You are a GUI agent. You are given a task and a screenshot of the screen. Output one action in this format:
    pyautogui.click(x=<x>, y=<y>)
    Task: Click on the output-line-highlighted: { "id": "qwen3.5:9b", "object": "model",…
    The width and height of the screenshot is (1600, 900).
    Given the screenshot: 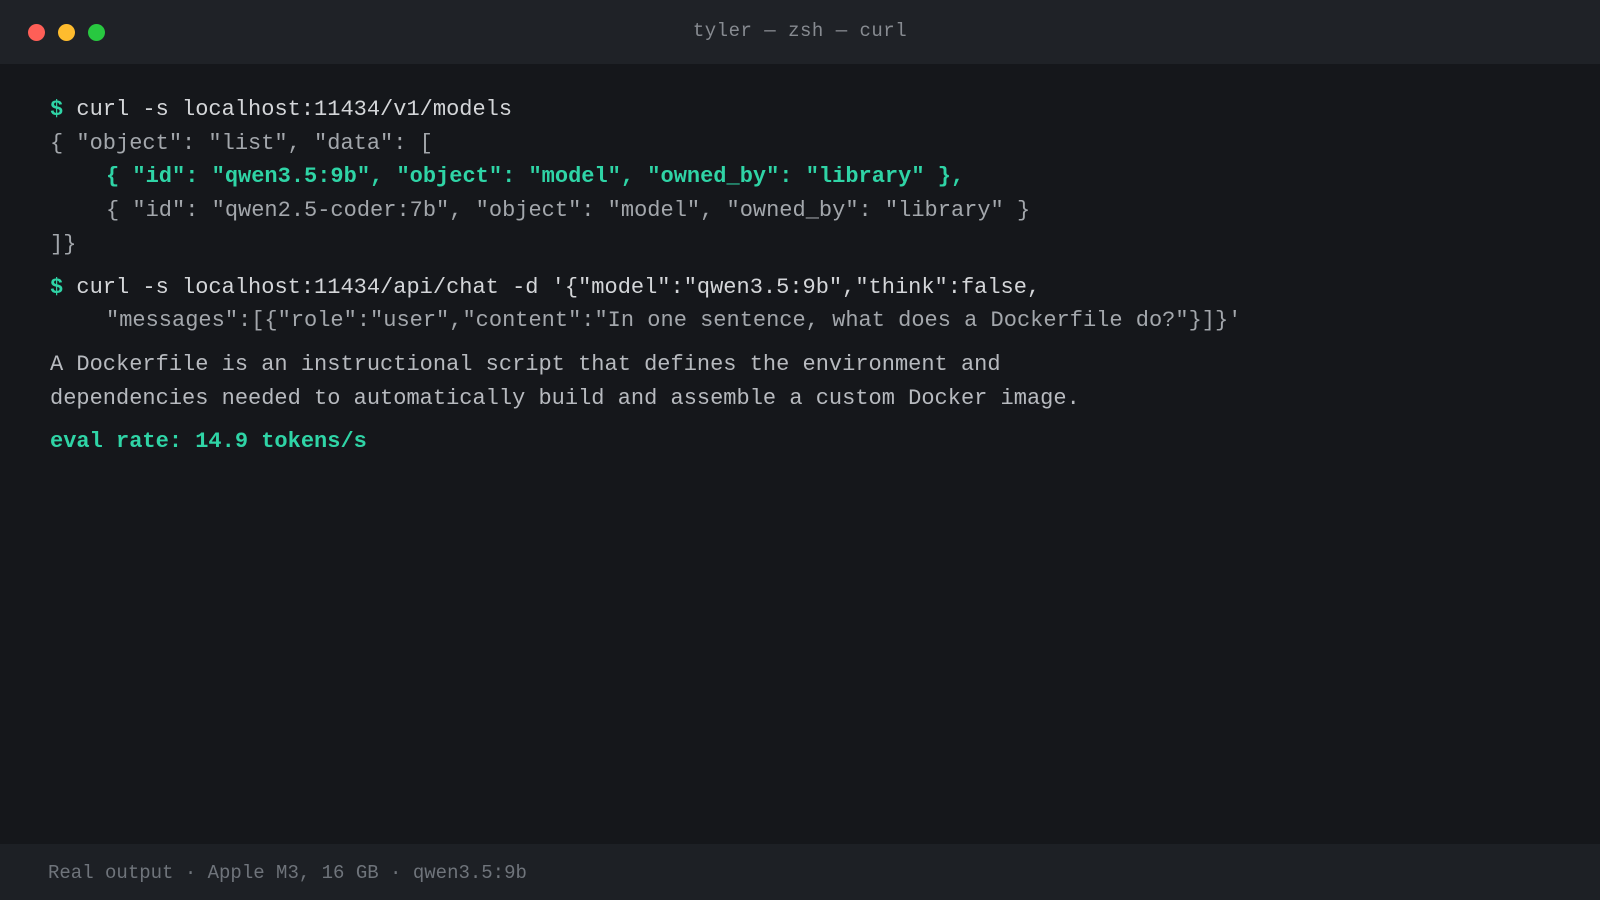 What is the action you would take?
    pyautogui.click(x=535, y=176)
    